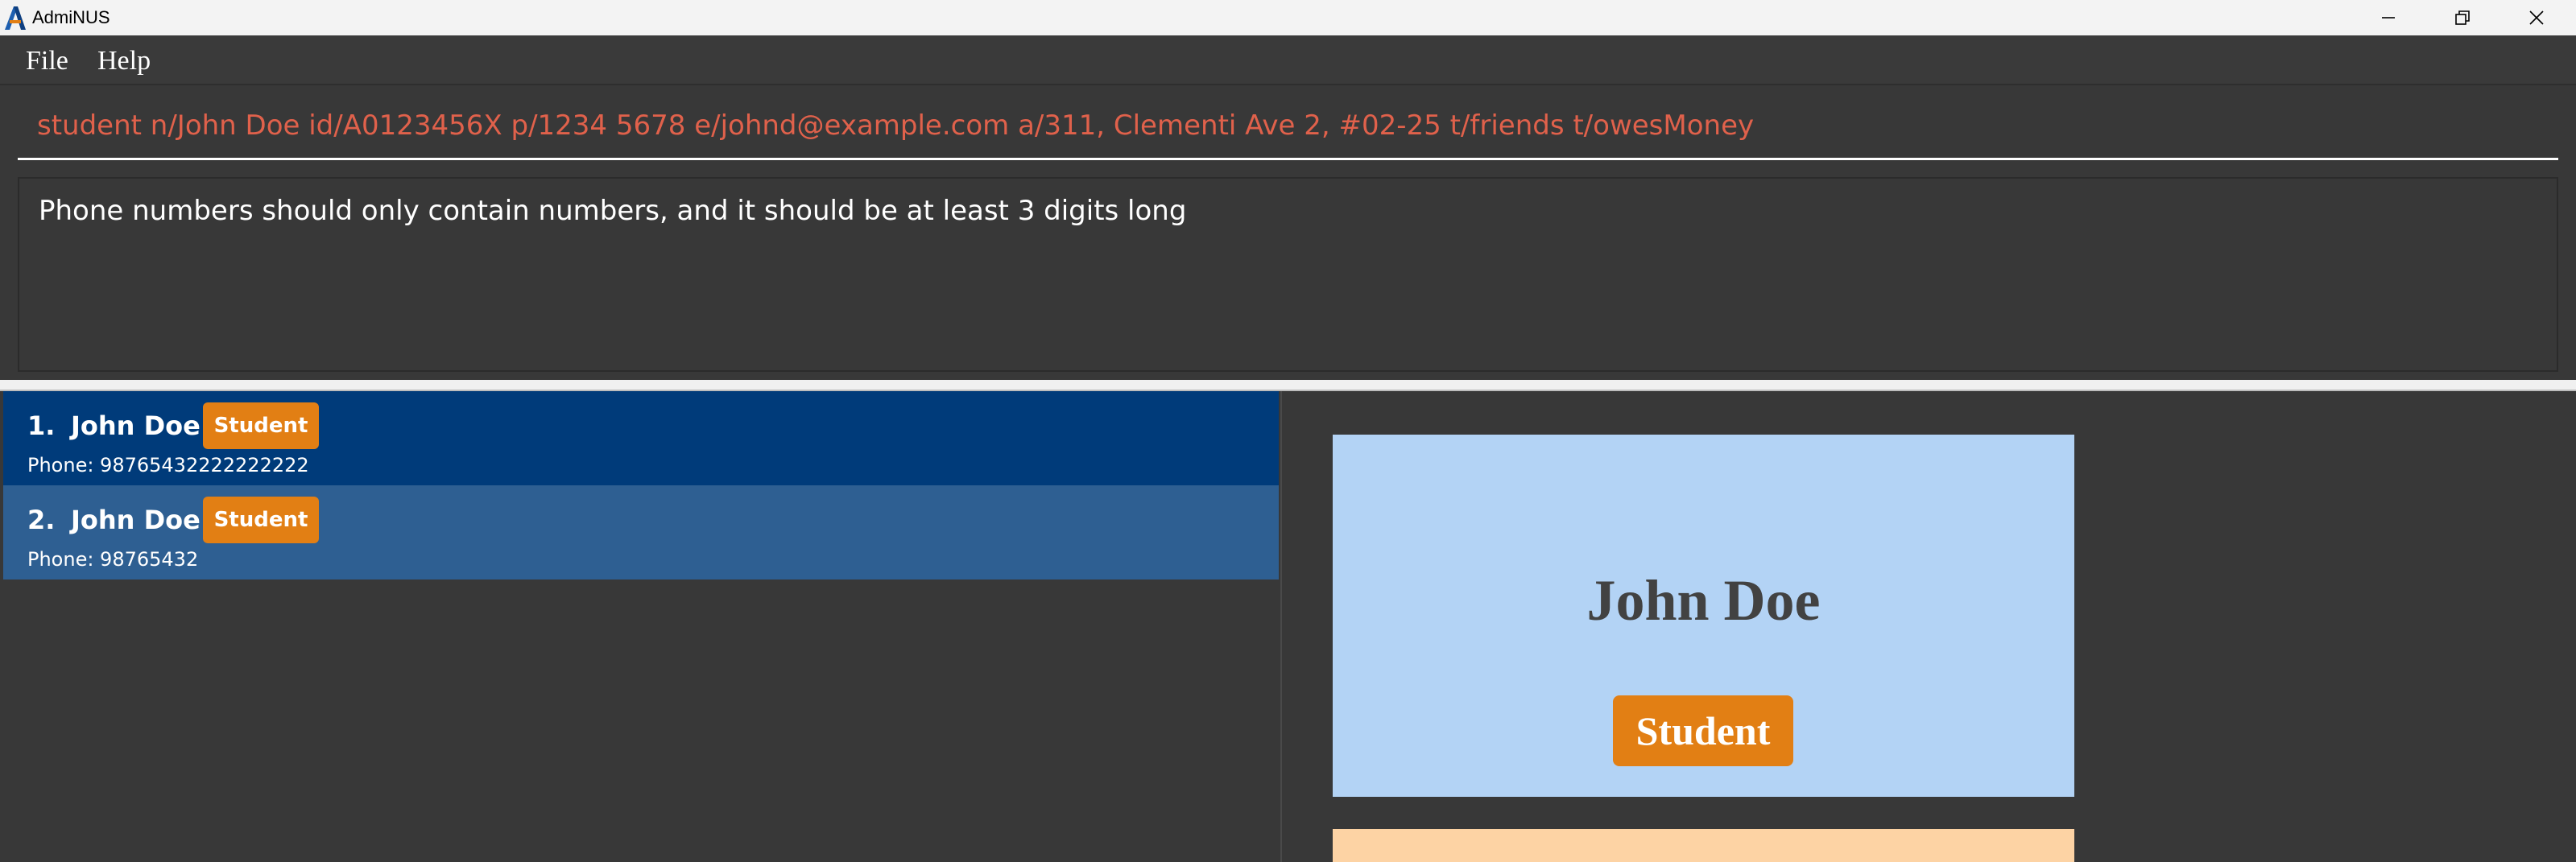 This screenshot has width=2576, height=862. Describe the element at coordinates (1704, 845) in the screenshot. I see `info-card` at that location.